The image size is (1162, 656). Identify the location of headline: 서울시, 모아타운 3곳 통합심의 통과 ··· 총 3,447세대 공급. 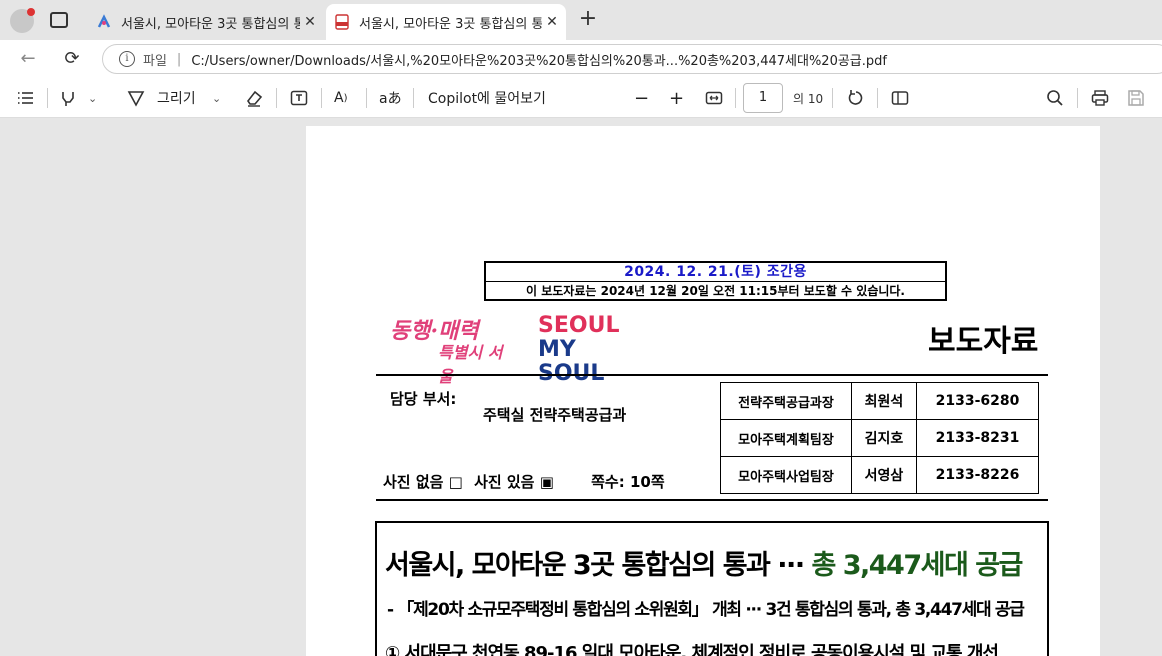
(704, 562).